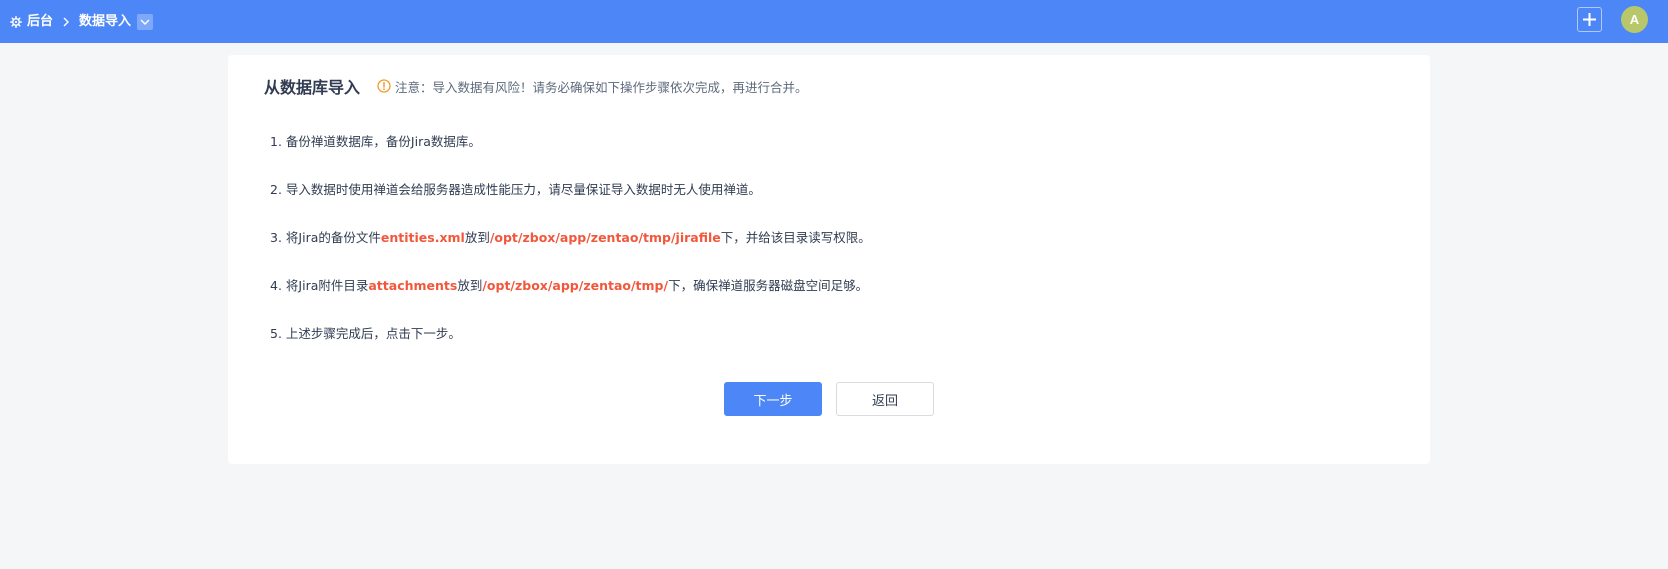 The image size is (1668, 569). Describe the element at coordinates (278, 189) in the screenshot. I see `step-number: 2.` at that location.